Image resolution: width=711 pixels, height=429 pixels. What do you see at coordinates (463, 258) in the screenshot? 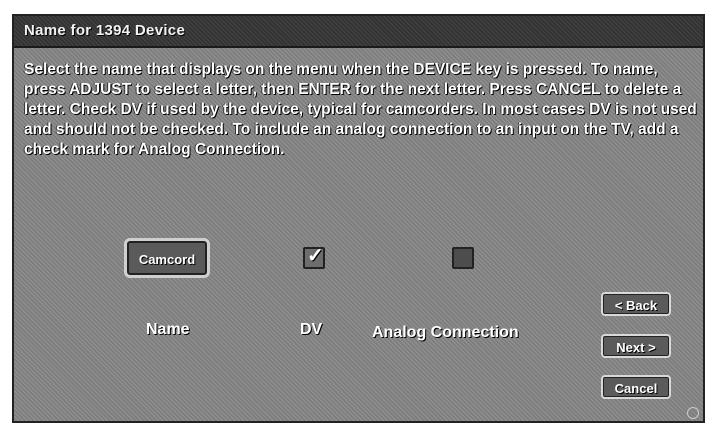
I see `analog-connection-checkbox` at bounding box center [463, 258].